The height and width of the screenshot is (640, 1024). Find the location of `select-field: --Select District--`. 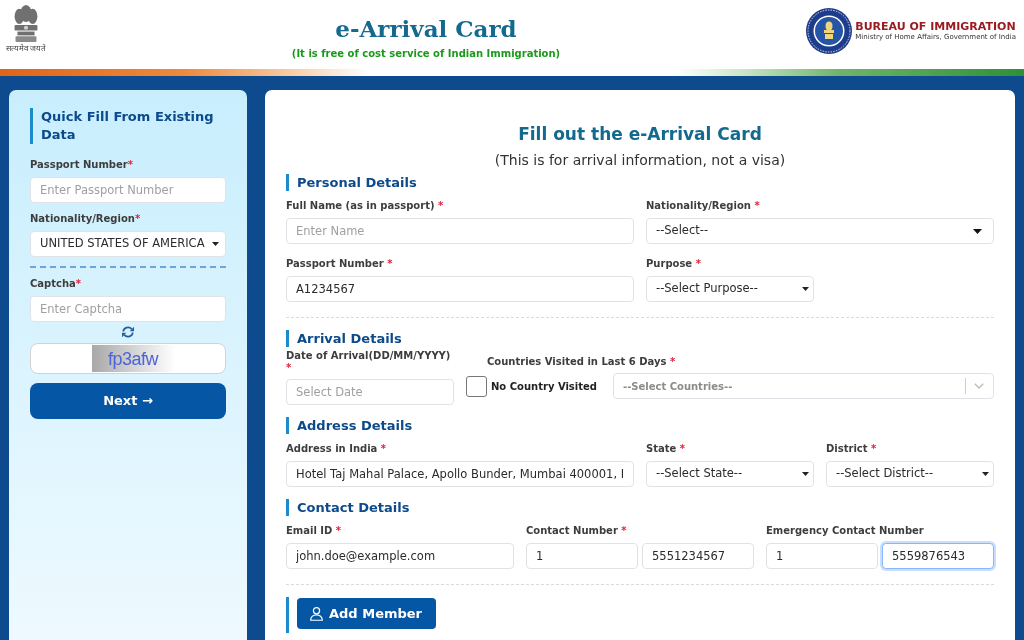

select-field: --Select District-- is located at coordinates (910, 474).